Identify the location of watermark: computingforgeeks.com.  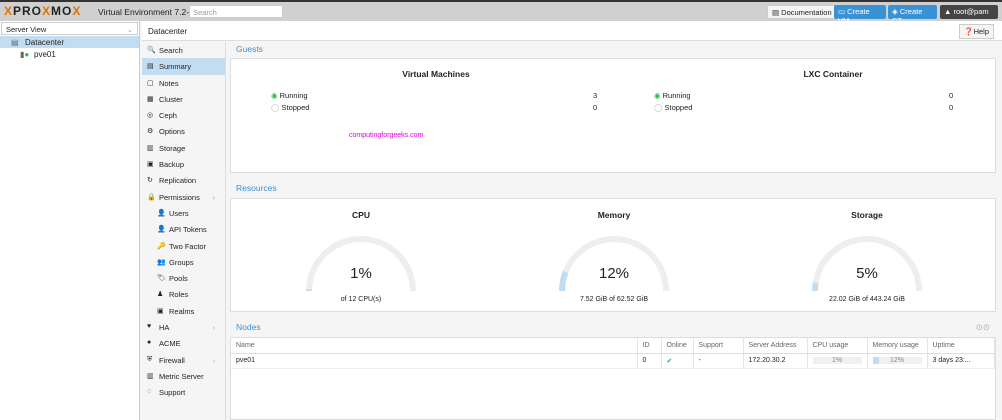
(386, 135).